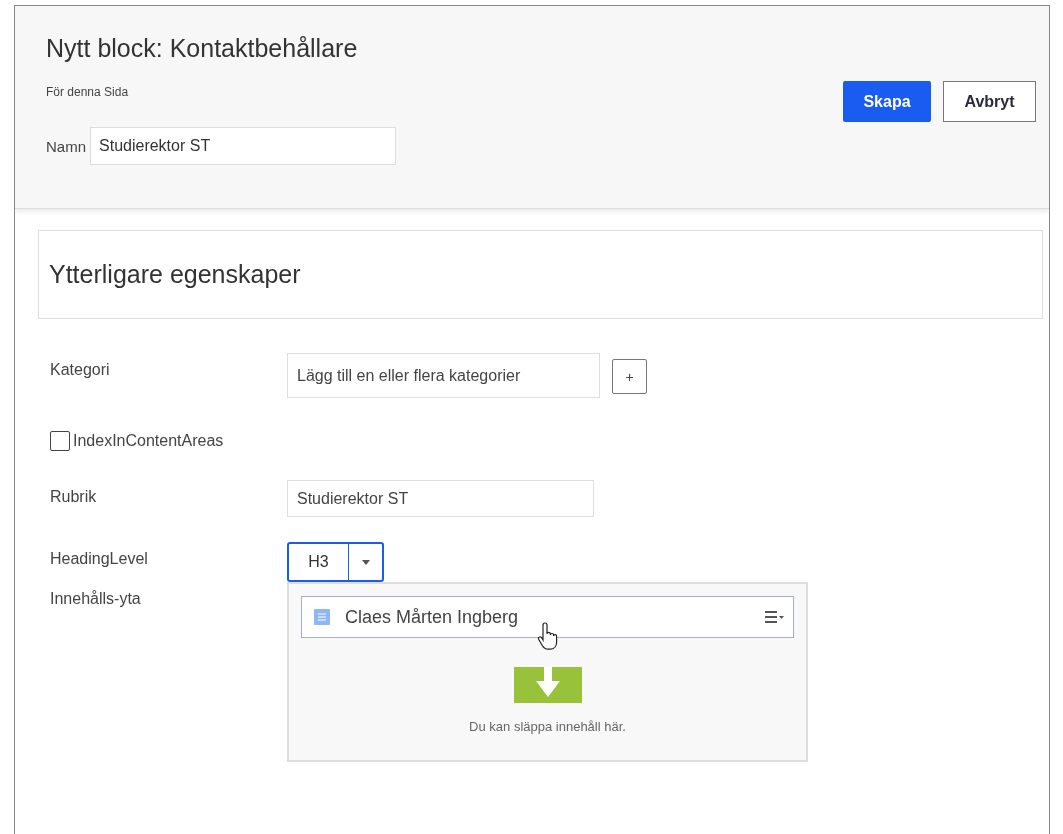 Image resolution: width=1063 pixels, height=834 pixels. What do you see at coordinates (66, 146) in the screenshot?
I see `name-label: Namn` at bounding box center [66, 146].